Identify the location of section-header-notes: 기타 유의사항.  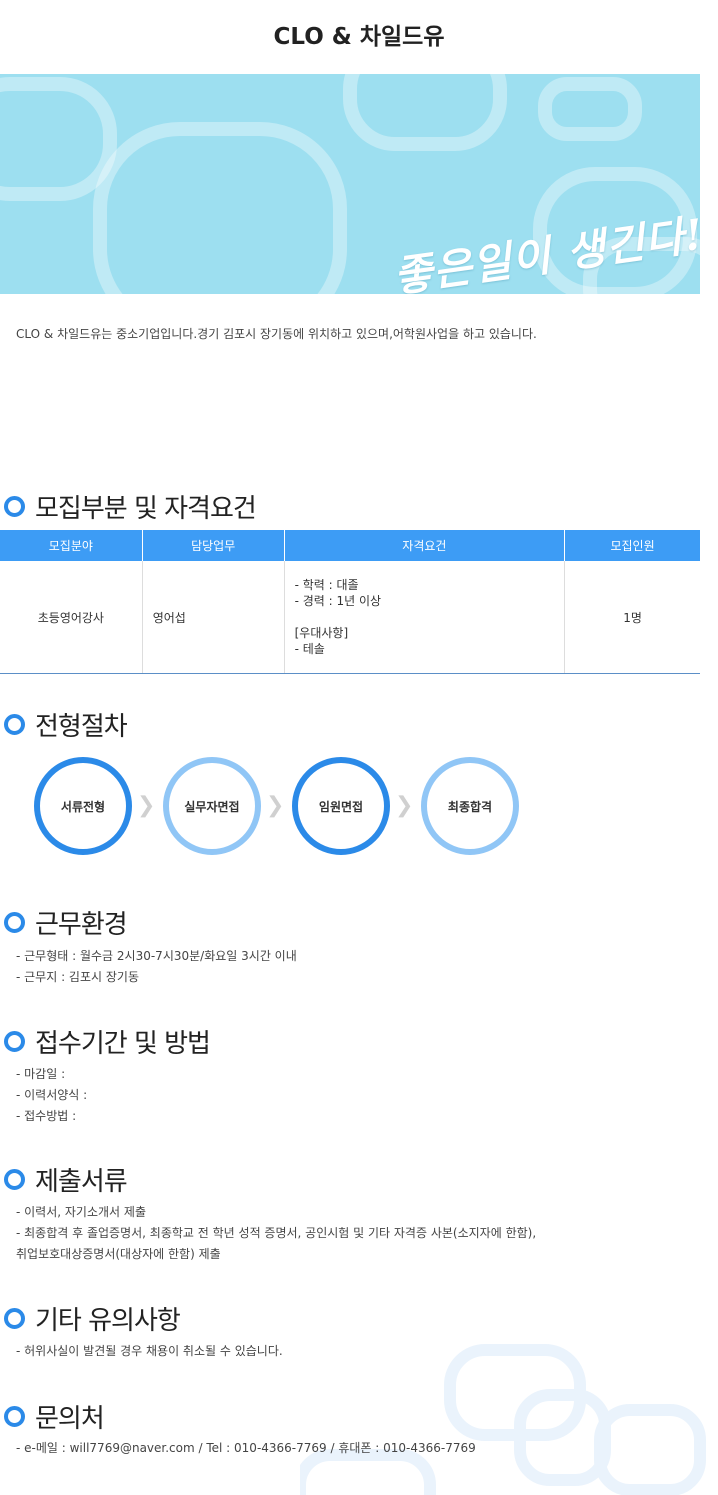
(92, 1318).